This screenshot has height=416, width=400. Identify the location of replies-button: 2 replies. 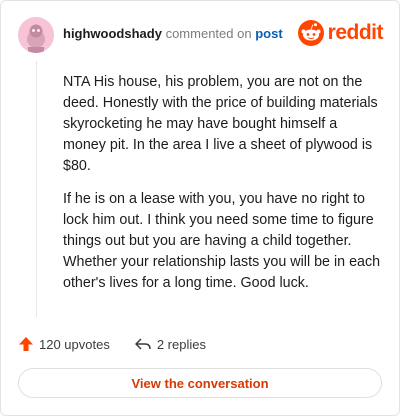
(170, 344).